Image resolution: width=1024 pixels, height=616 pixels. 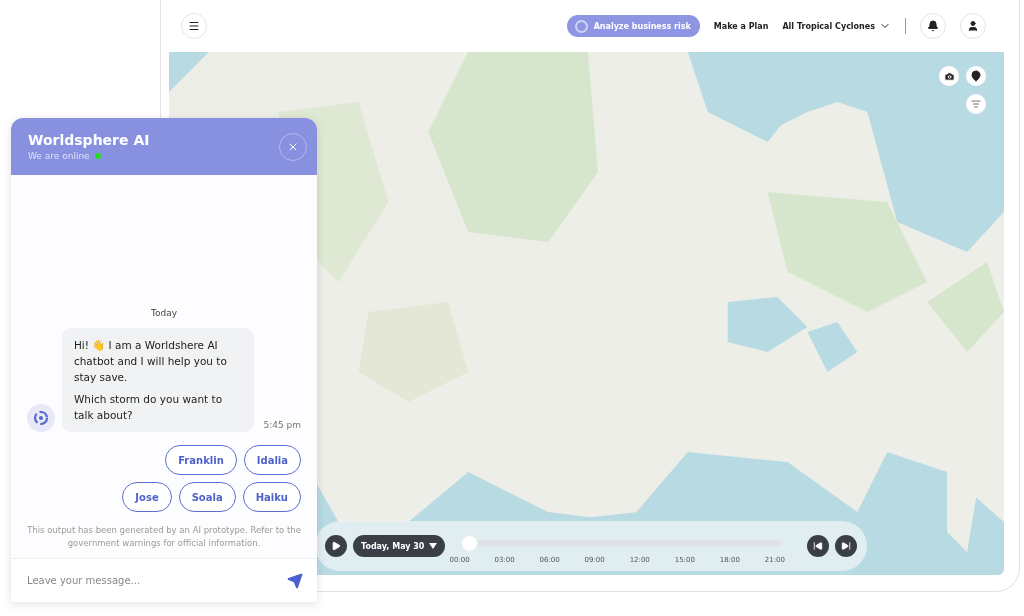 I want to click on date-dropdown: Today, May 30, so click(x=399, y=546).